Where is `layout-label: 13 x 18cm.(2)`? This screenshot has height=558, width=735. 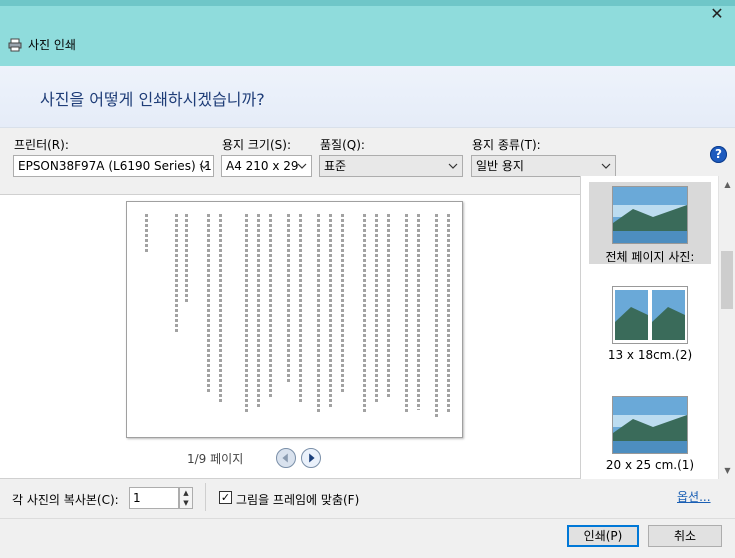
layout-label: 13 x 18cm.(2) is located at coordinates (650, 355).